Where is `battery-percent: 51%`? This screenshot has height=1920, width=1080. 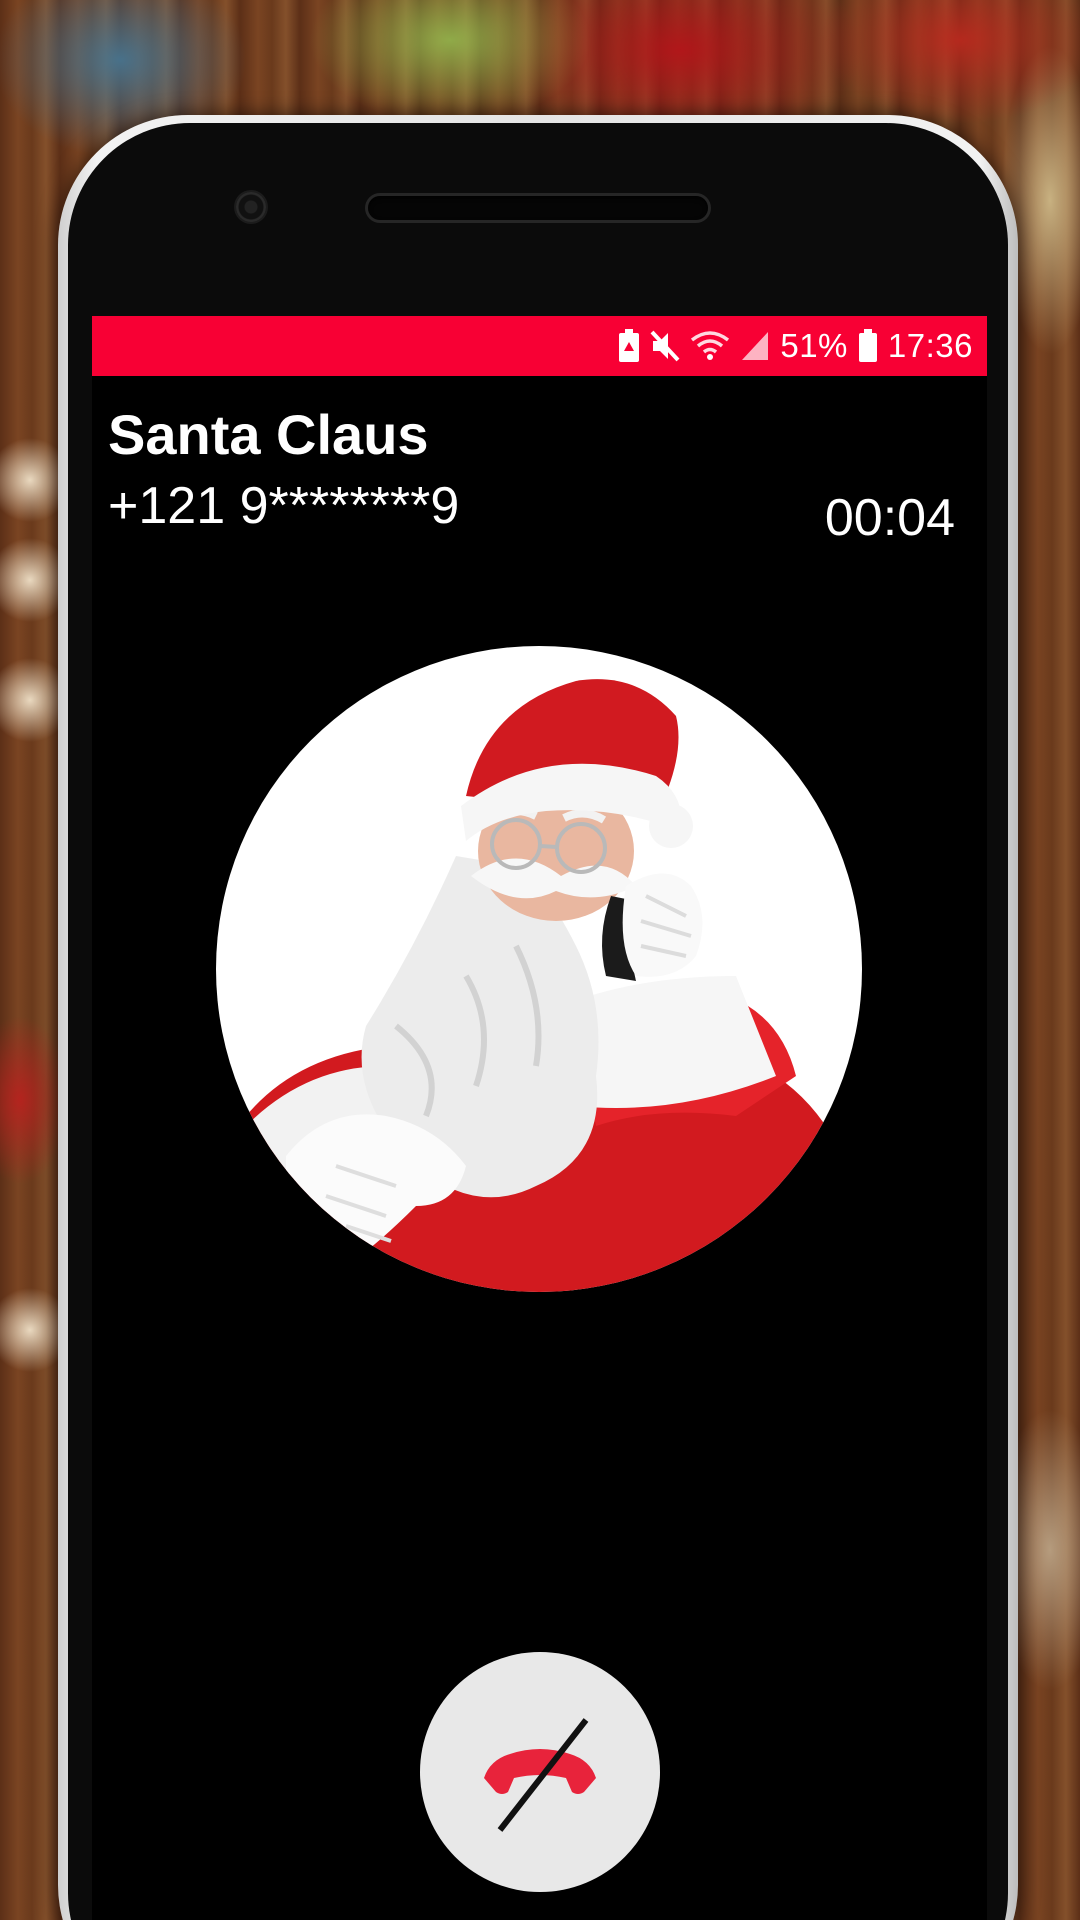 battery-percent: 51% is located at coordinates (814, 345).